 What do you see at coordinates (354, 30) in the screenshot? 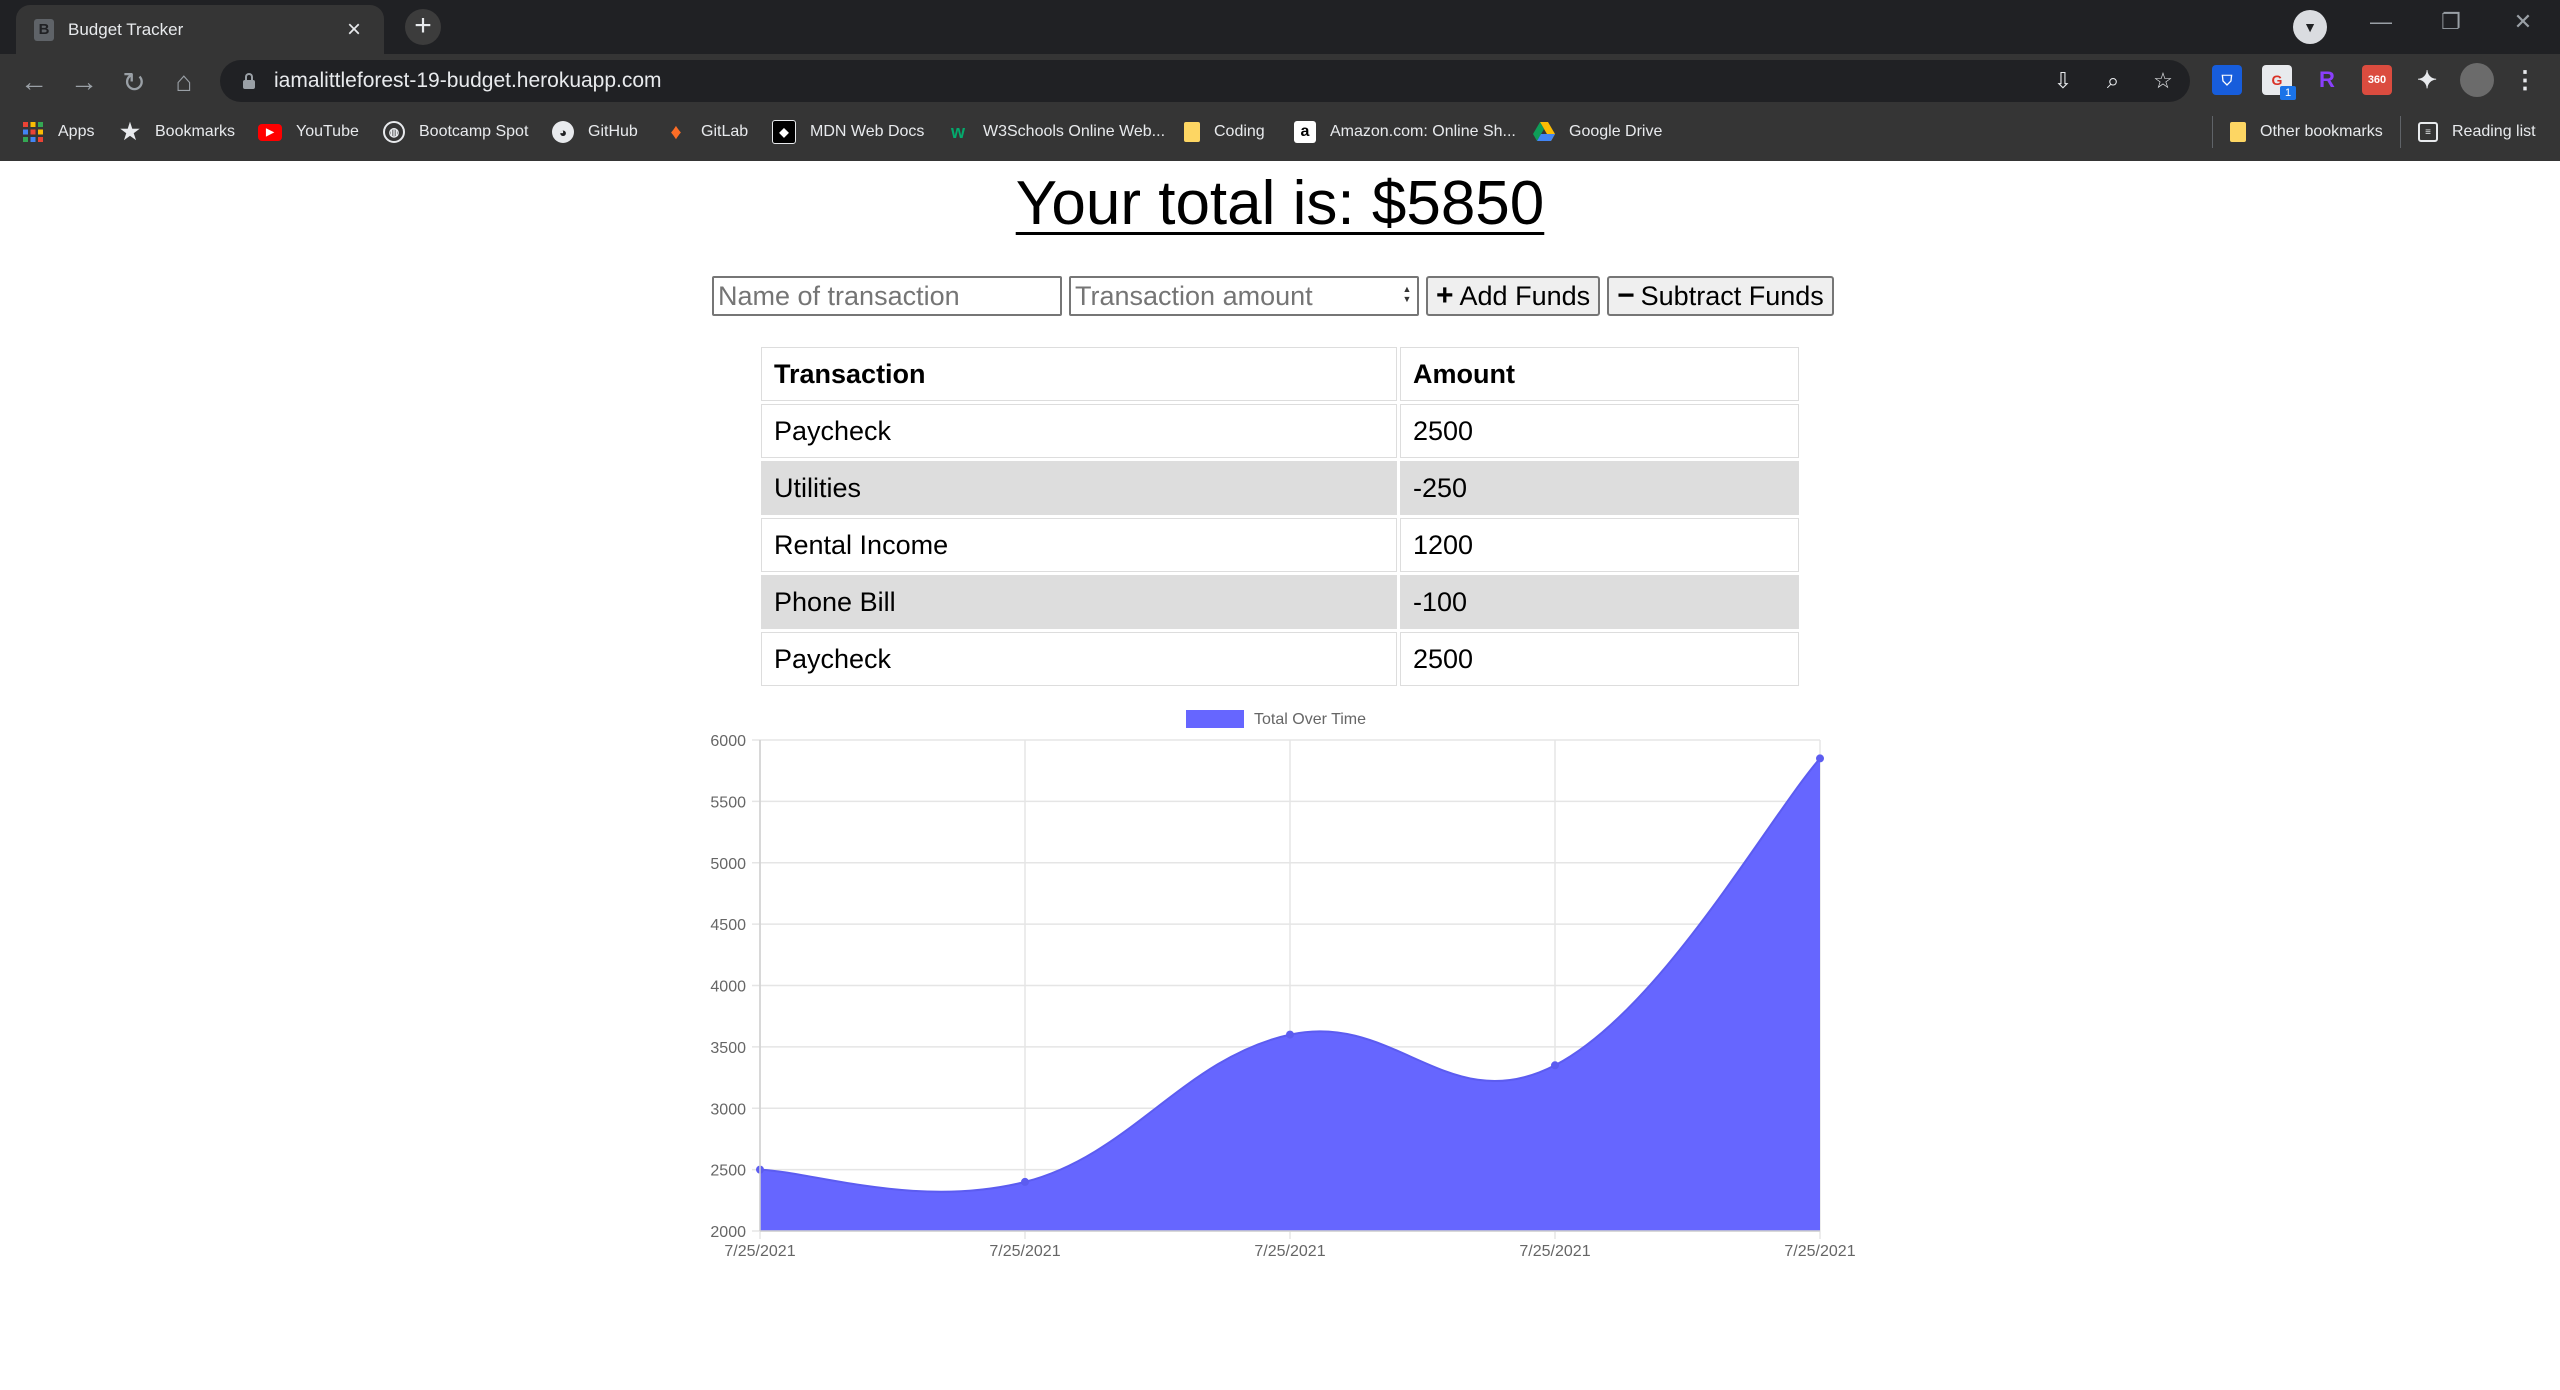
I see `close-icon: ×` at bounding box center [354, 30].